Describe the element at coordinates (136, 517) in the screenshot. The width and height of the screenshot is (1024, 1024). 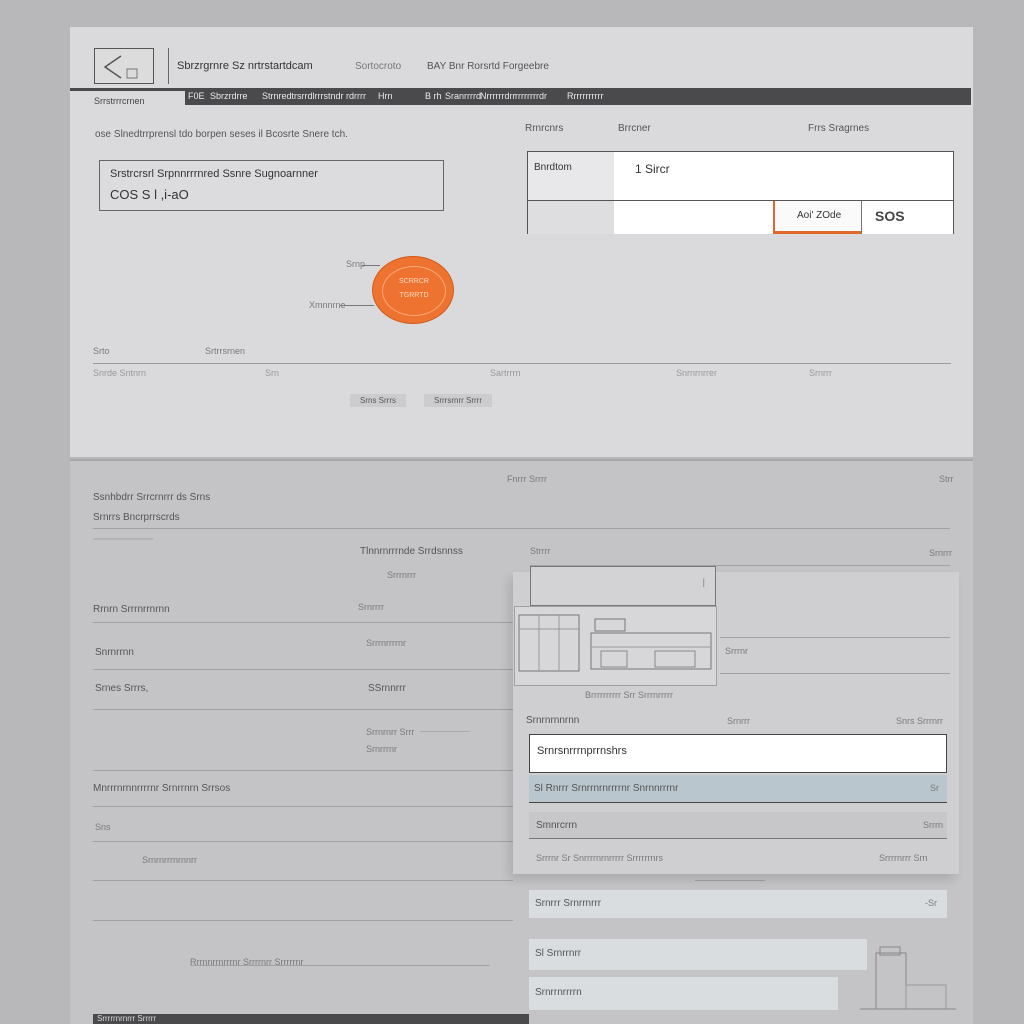
I see `lower-subtitle: Srnrrs Bncrprrscrds` at that location.